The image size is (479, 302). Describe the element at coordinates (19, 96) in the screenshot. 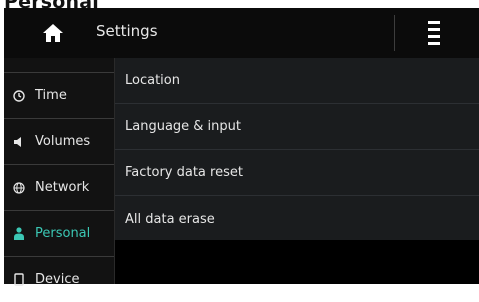

I see `clock-icon` at that location.